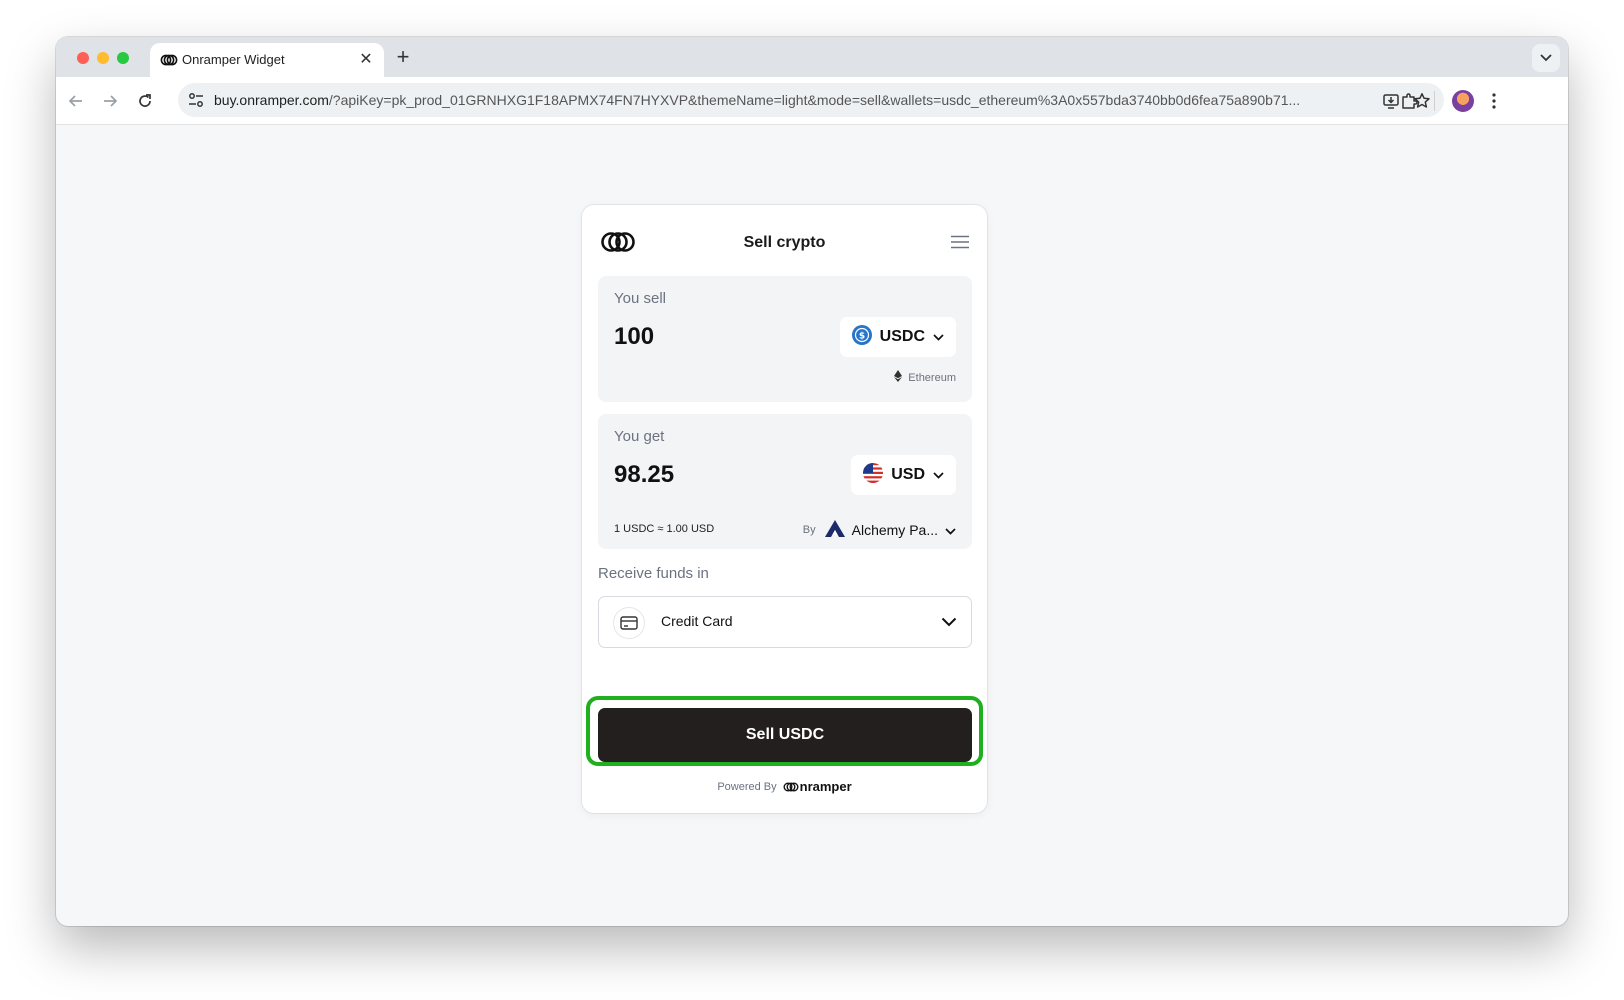 This screenshot has height=1000, width=1624. I want to click on powered-by-footer: Powered By nramper, so click(784, 786).